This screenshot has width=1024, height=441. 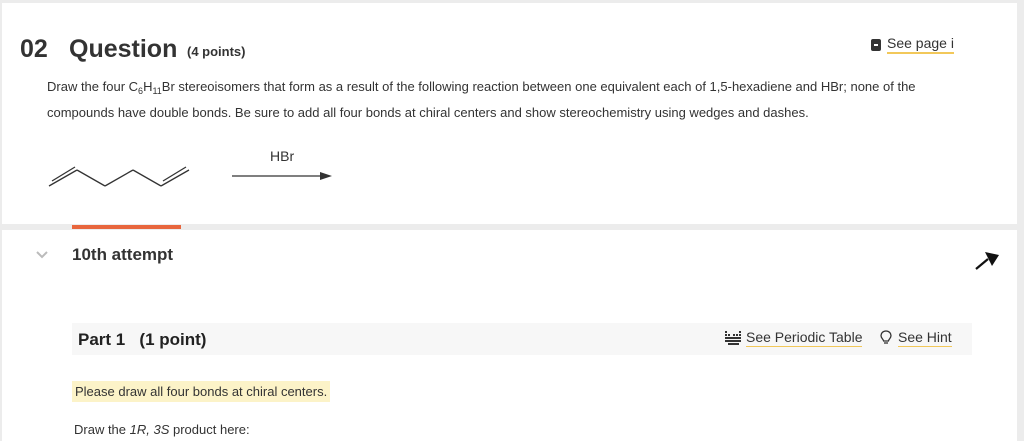 I want to click on lightbulb-icon, so click(x=886, y=337).